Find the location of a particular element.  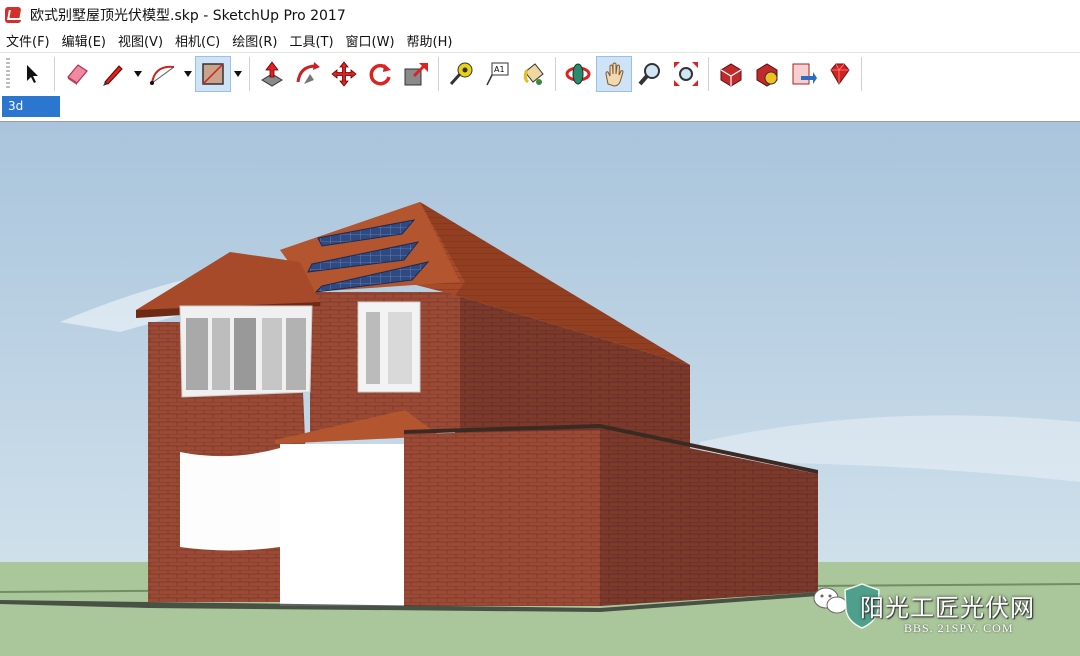

send-to-layout-icon is located at coordinates (804, 73).